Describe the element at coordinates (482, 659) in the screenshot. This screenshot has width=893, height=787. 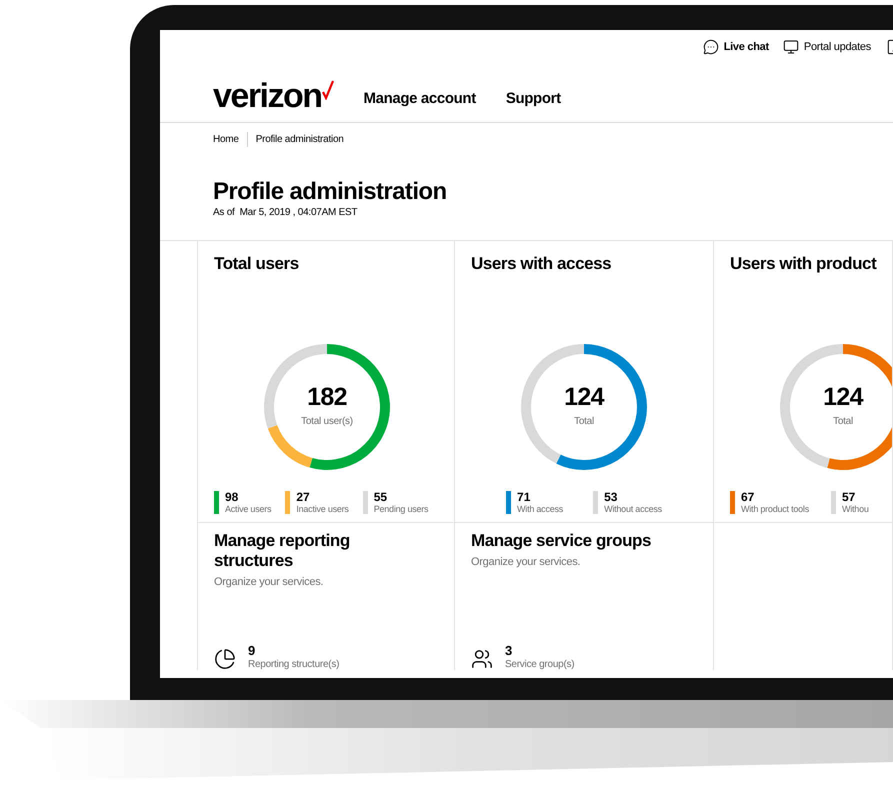
I see `people-icon` at that location.